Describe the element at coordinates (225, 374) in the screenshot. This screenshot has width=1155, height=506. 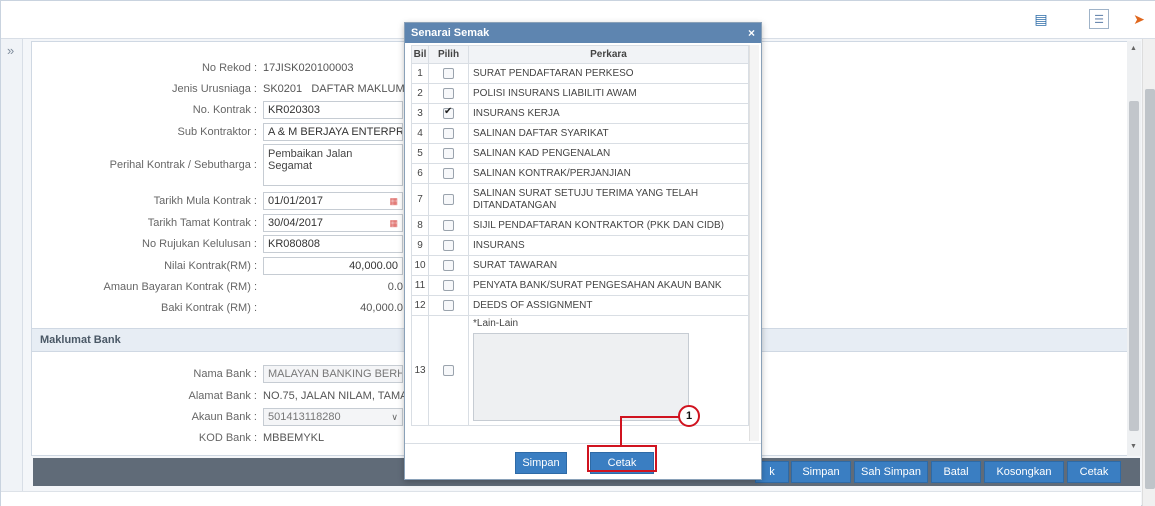
I see `nama-bank-label: Nama Bank :` at that location.